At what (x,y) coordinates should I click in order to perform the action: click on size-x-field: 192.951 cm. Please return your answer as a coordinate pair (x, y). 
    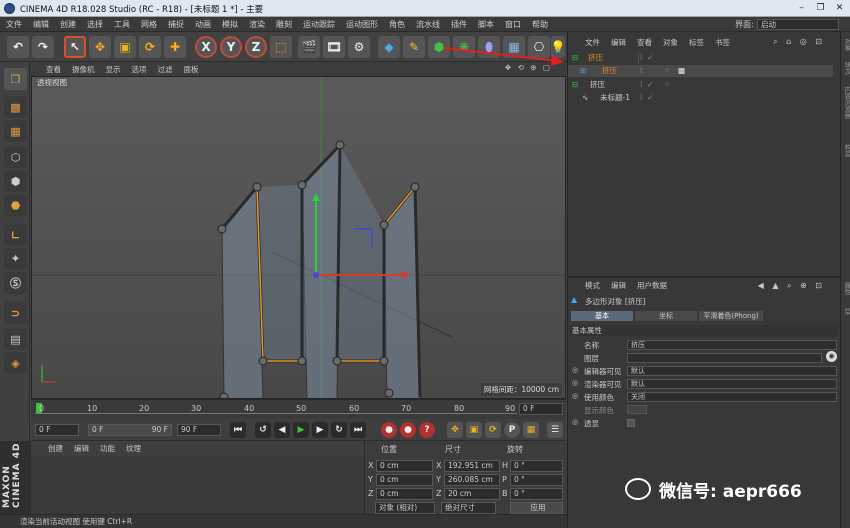
    Looking at the image, I should click on (472, 466).